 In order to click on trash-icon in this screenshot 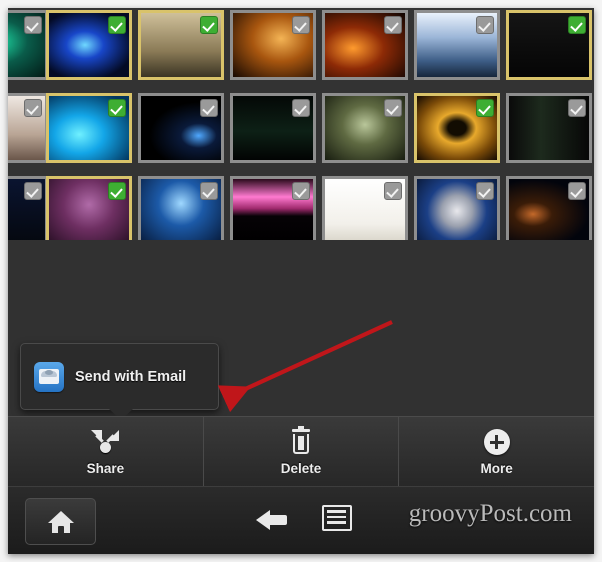, I will do `click(301, 441)`.